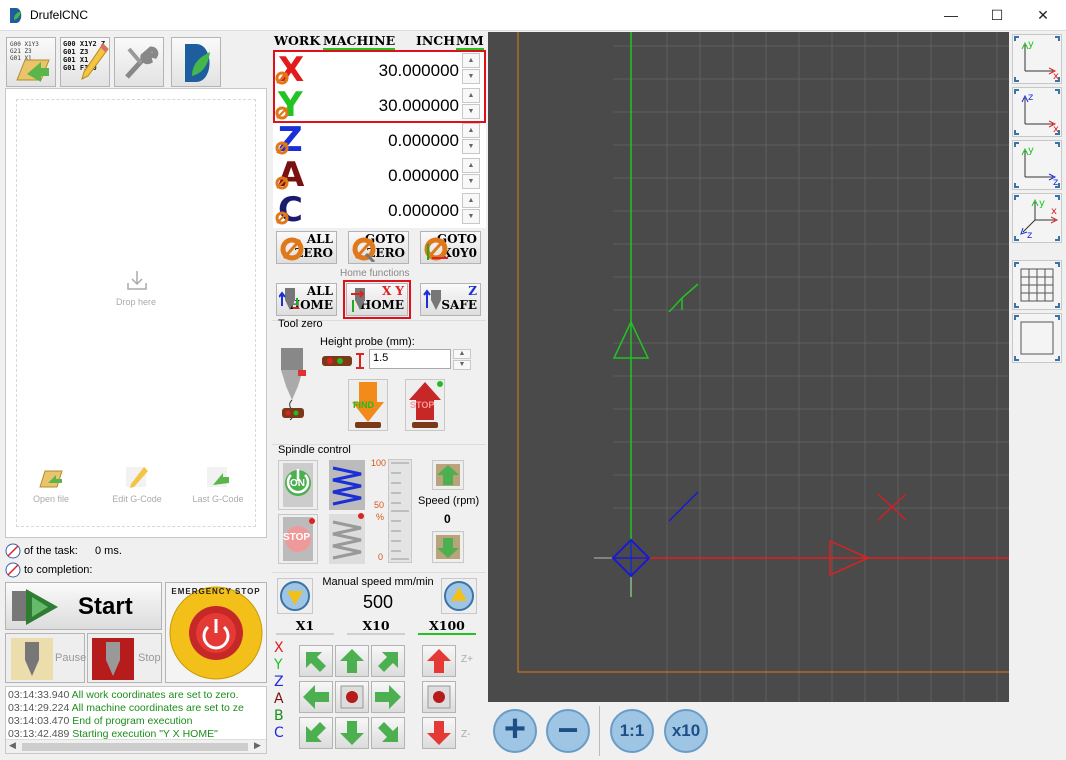 The height and width of the screenshot is (760, 1066). I want to click on zero-a-icon, so click(282, 183).